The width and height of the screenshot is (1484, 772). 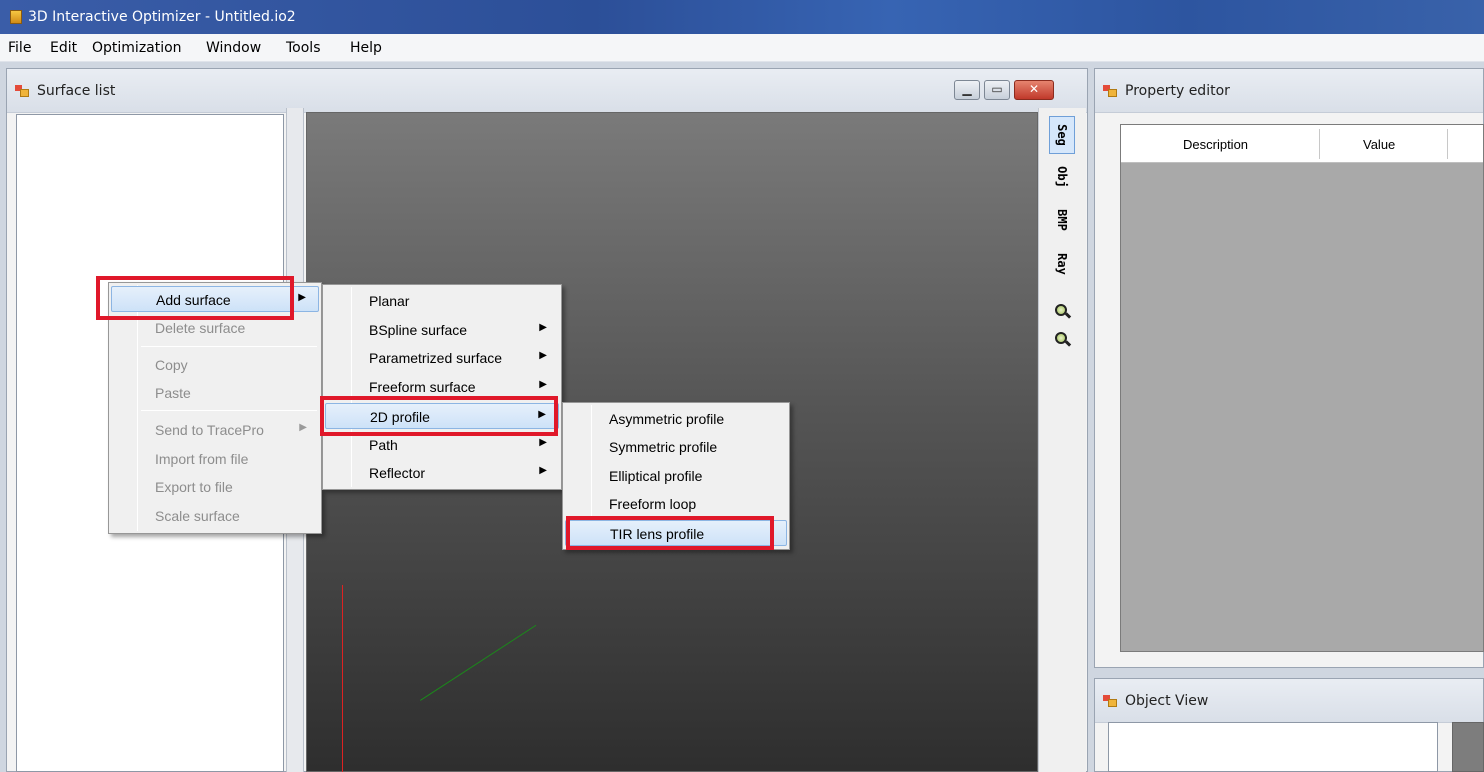 What do you see at coordinates (1289, 701) in the screenshot?
I see `object-view-header: Object View` at bounding box center [1289, 701].